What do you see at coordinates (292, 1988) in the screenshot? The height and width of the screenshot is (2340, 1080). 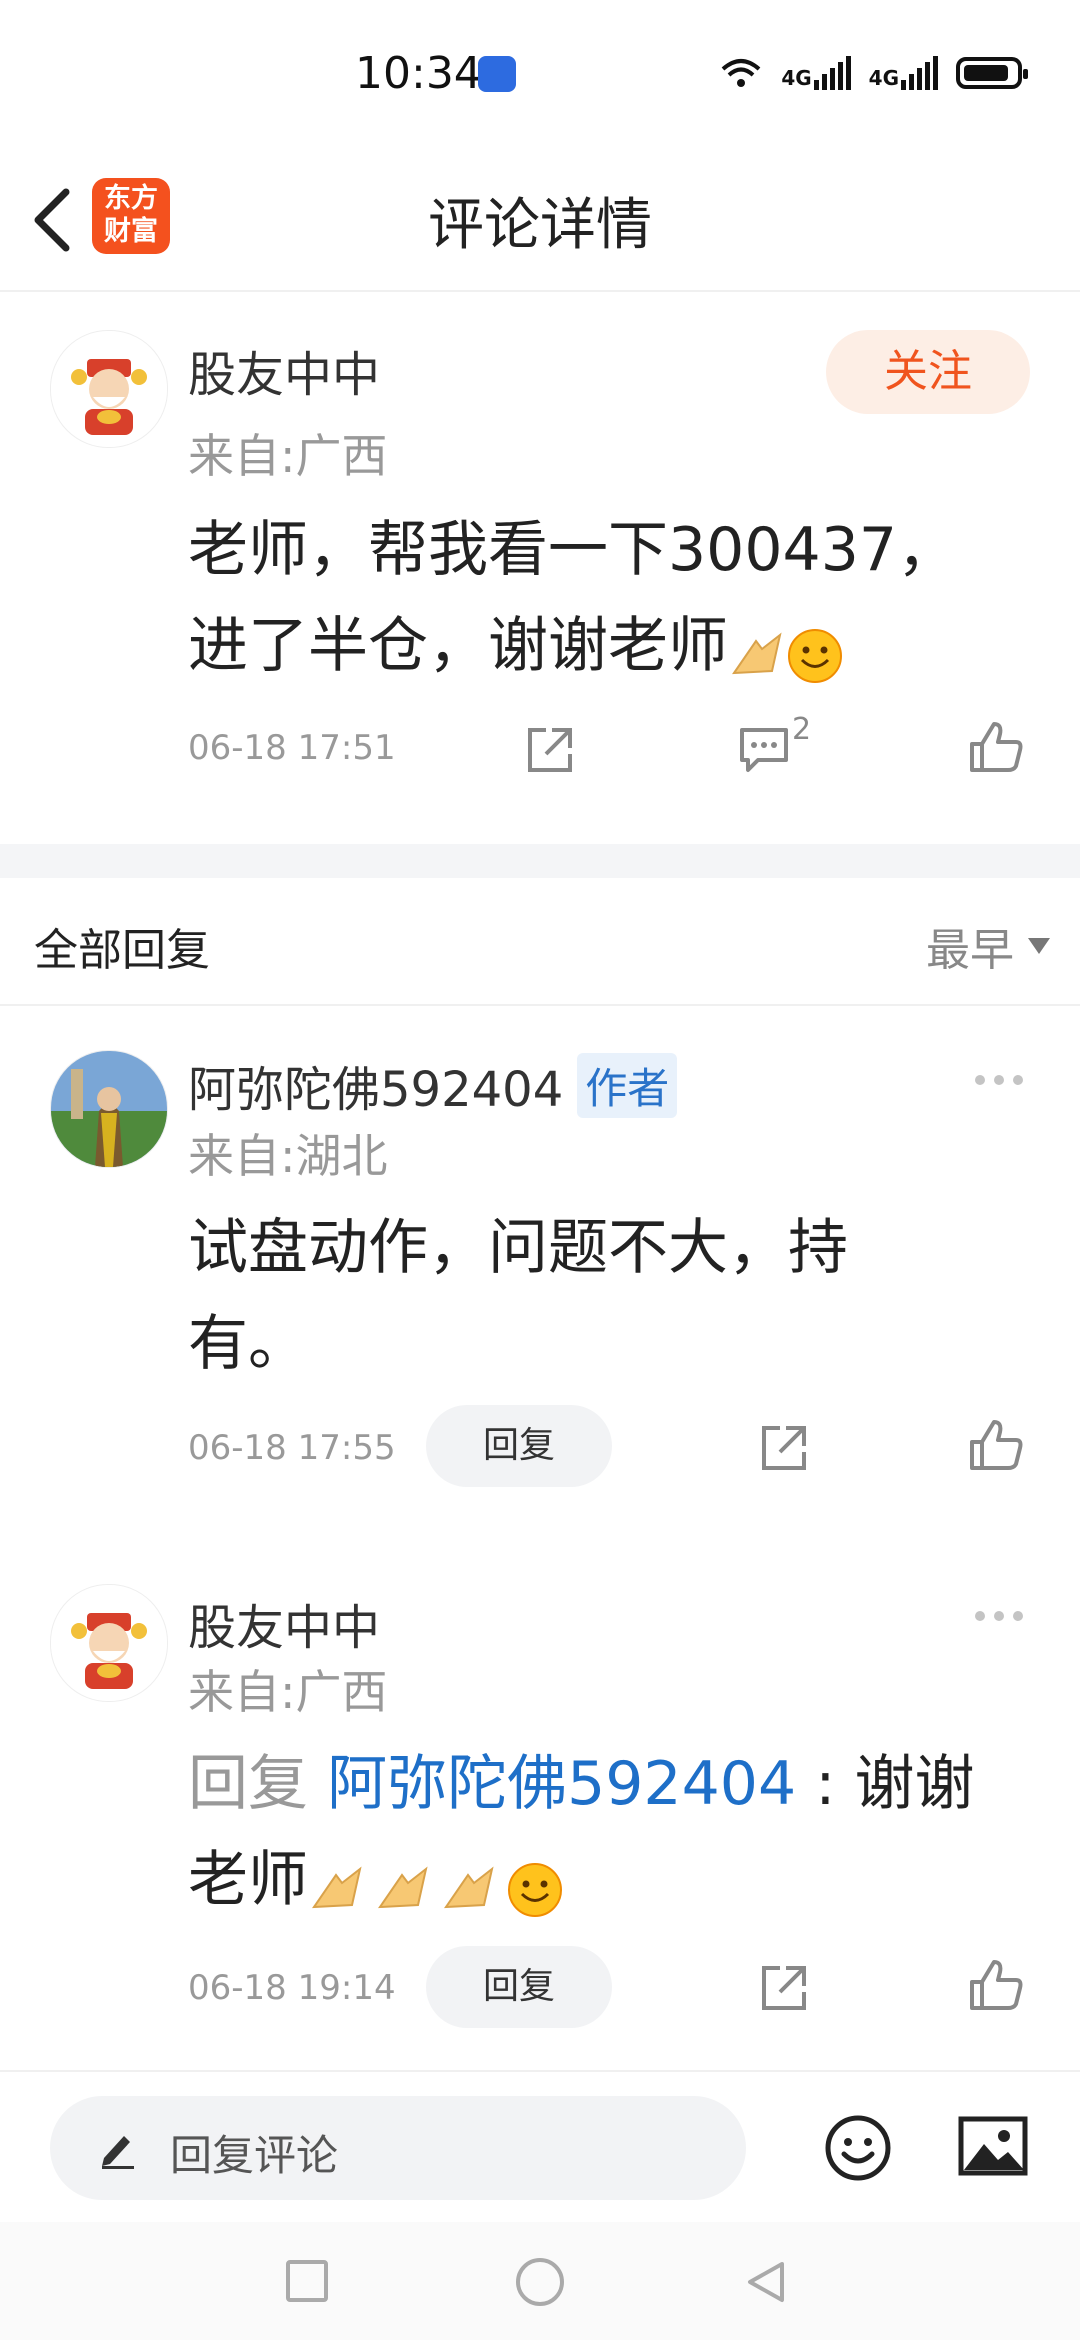 I see `reply-time: 06-18 19:14` at bounding box center [292, 1988].